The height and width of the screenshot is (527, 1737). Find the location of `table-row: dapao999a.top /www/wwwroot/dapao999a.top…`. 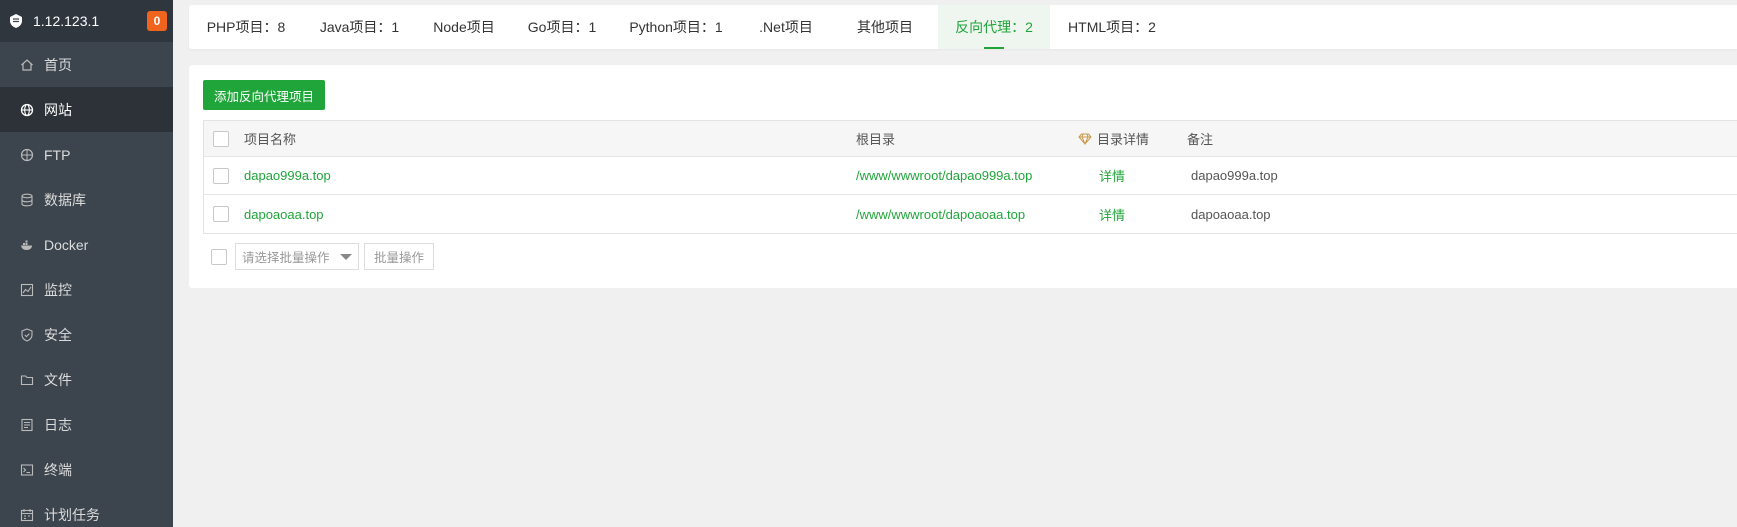

table-row: dapao999a.top /www/wwwroot/dapao999a.top… is located at coordinates (970, 176).